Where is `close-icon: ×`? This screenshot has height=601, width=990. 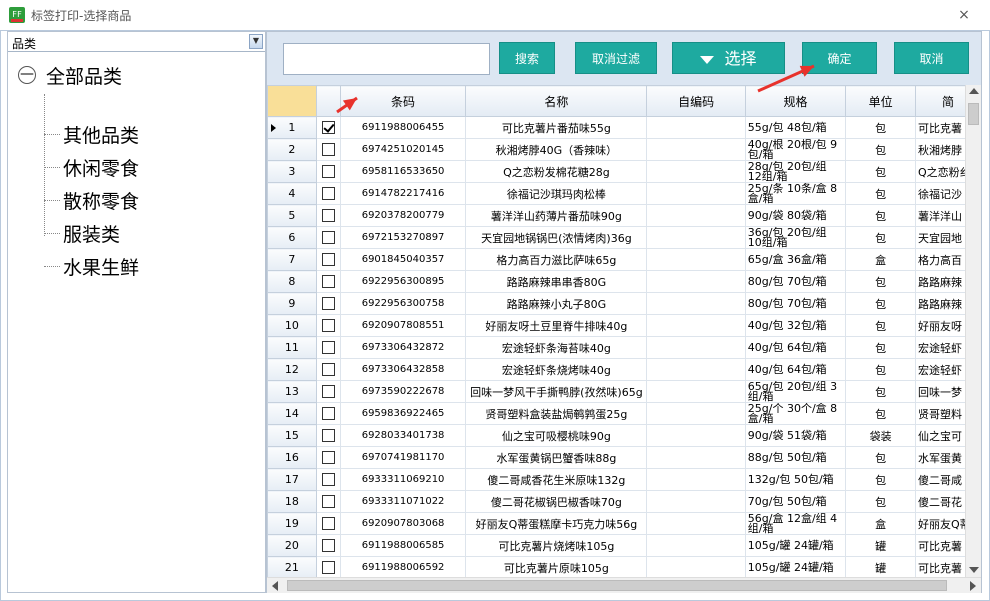
close-icon: × is located at coordinates (964, 15).